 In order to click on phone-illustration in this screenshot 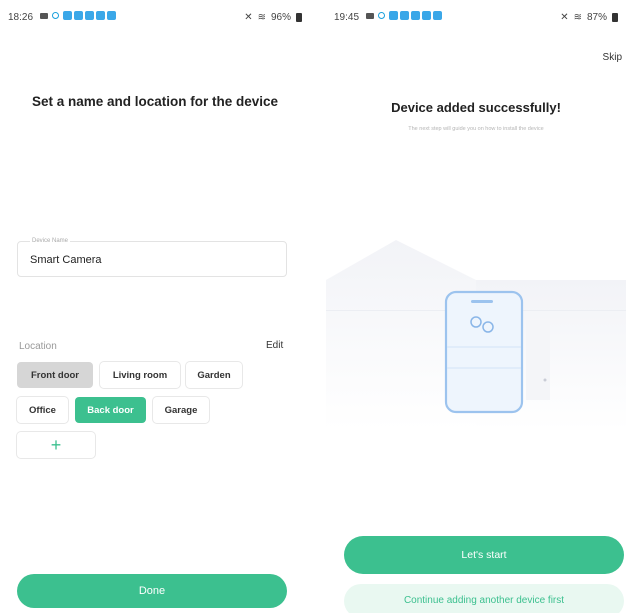, I will do `click(484, 352)`.